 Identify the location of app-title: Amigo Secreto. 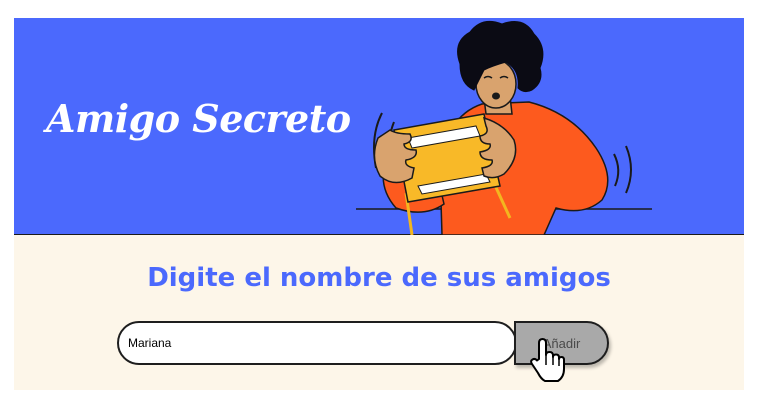
(198, 118).